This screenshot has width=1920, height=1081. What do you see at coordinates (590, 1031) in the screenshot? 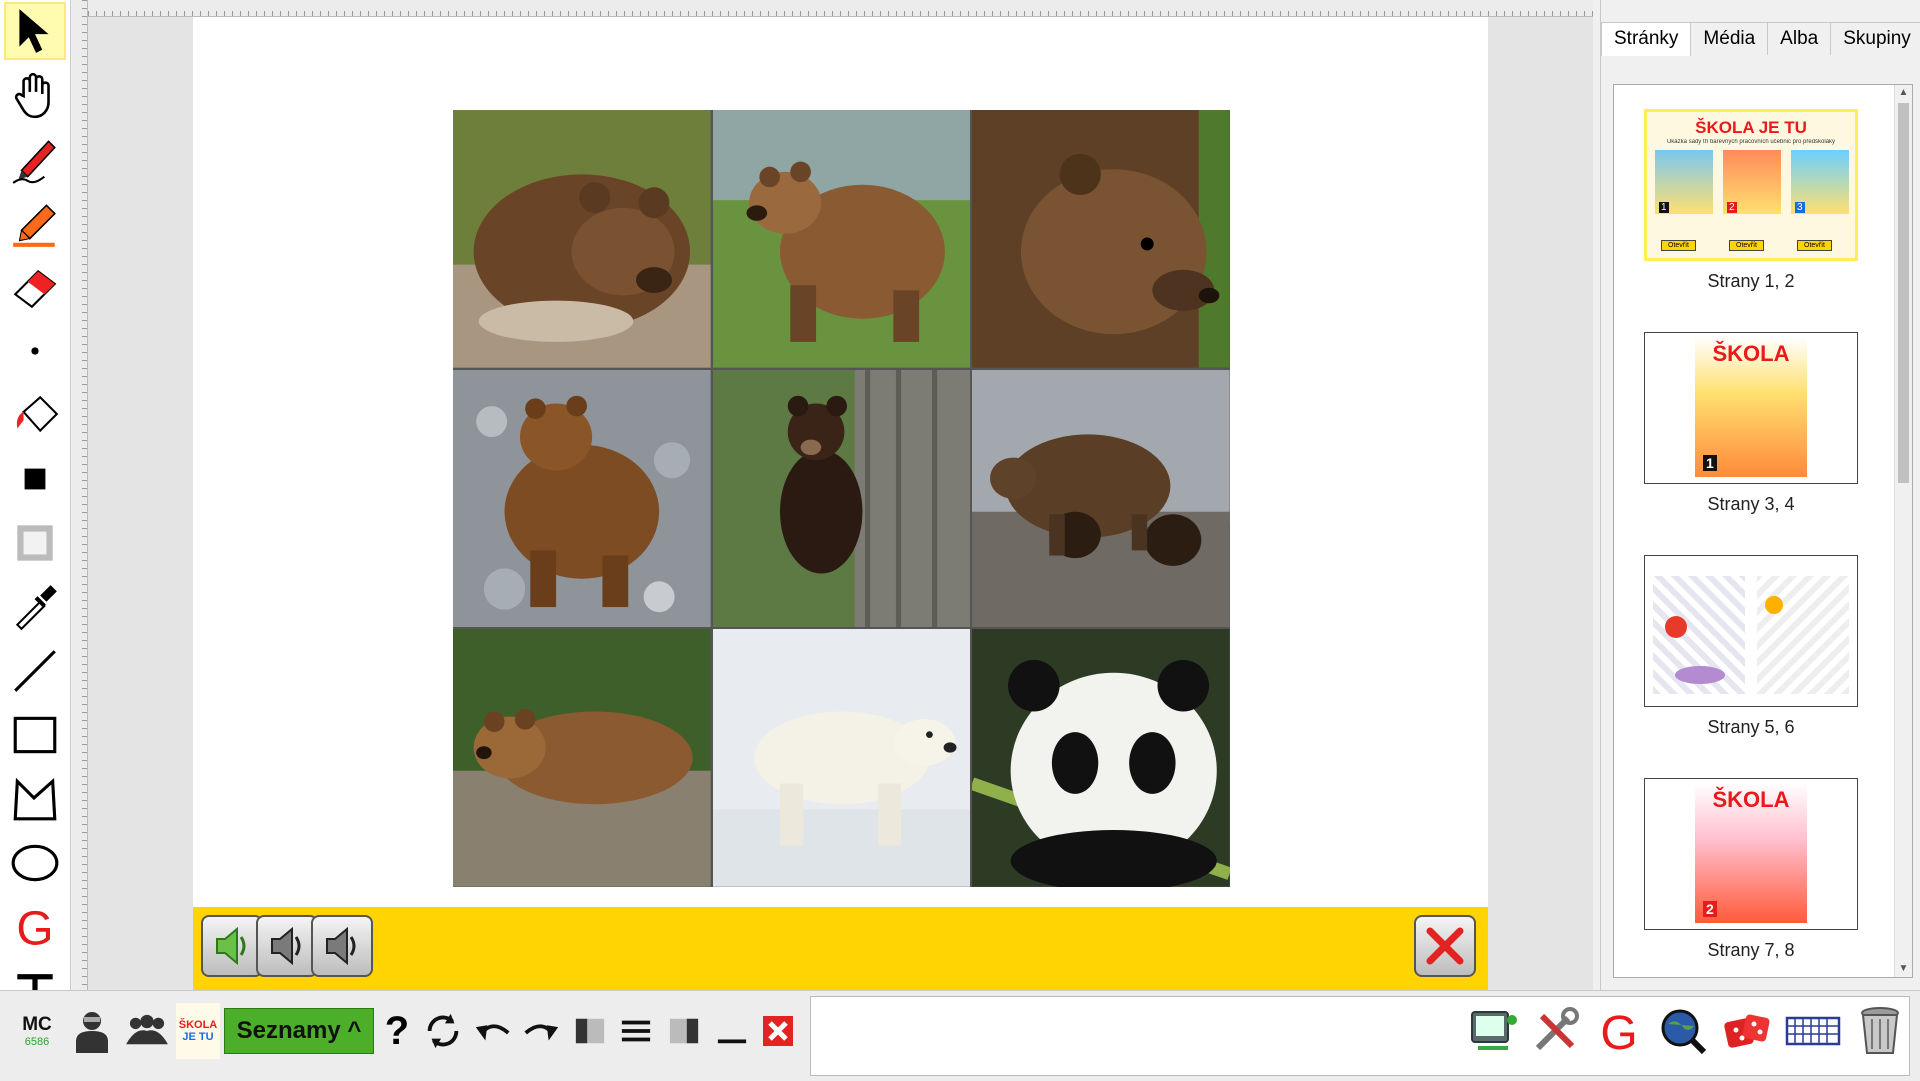
I see `left-panel-icon` at bounding box center [590, 1031].